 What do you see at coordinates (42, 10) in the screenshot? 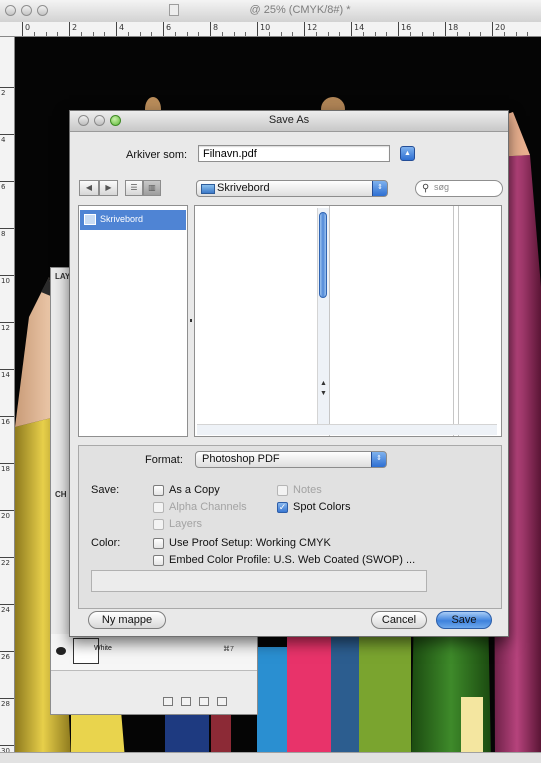
I see `doc-zoom-button` at bounding box center [42, 10].